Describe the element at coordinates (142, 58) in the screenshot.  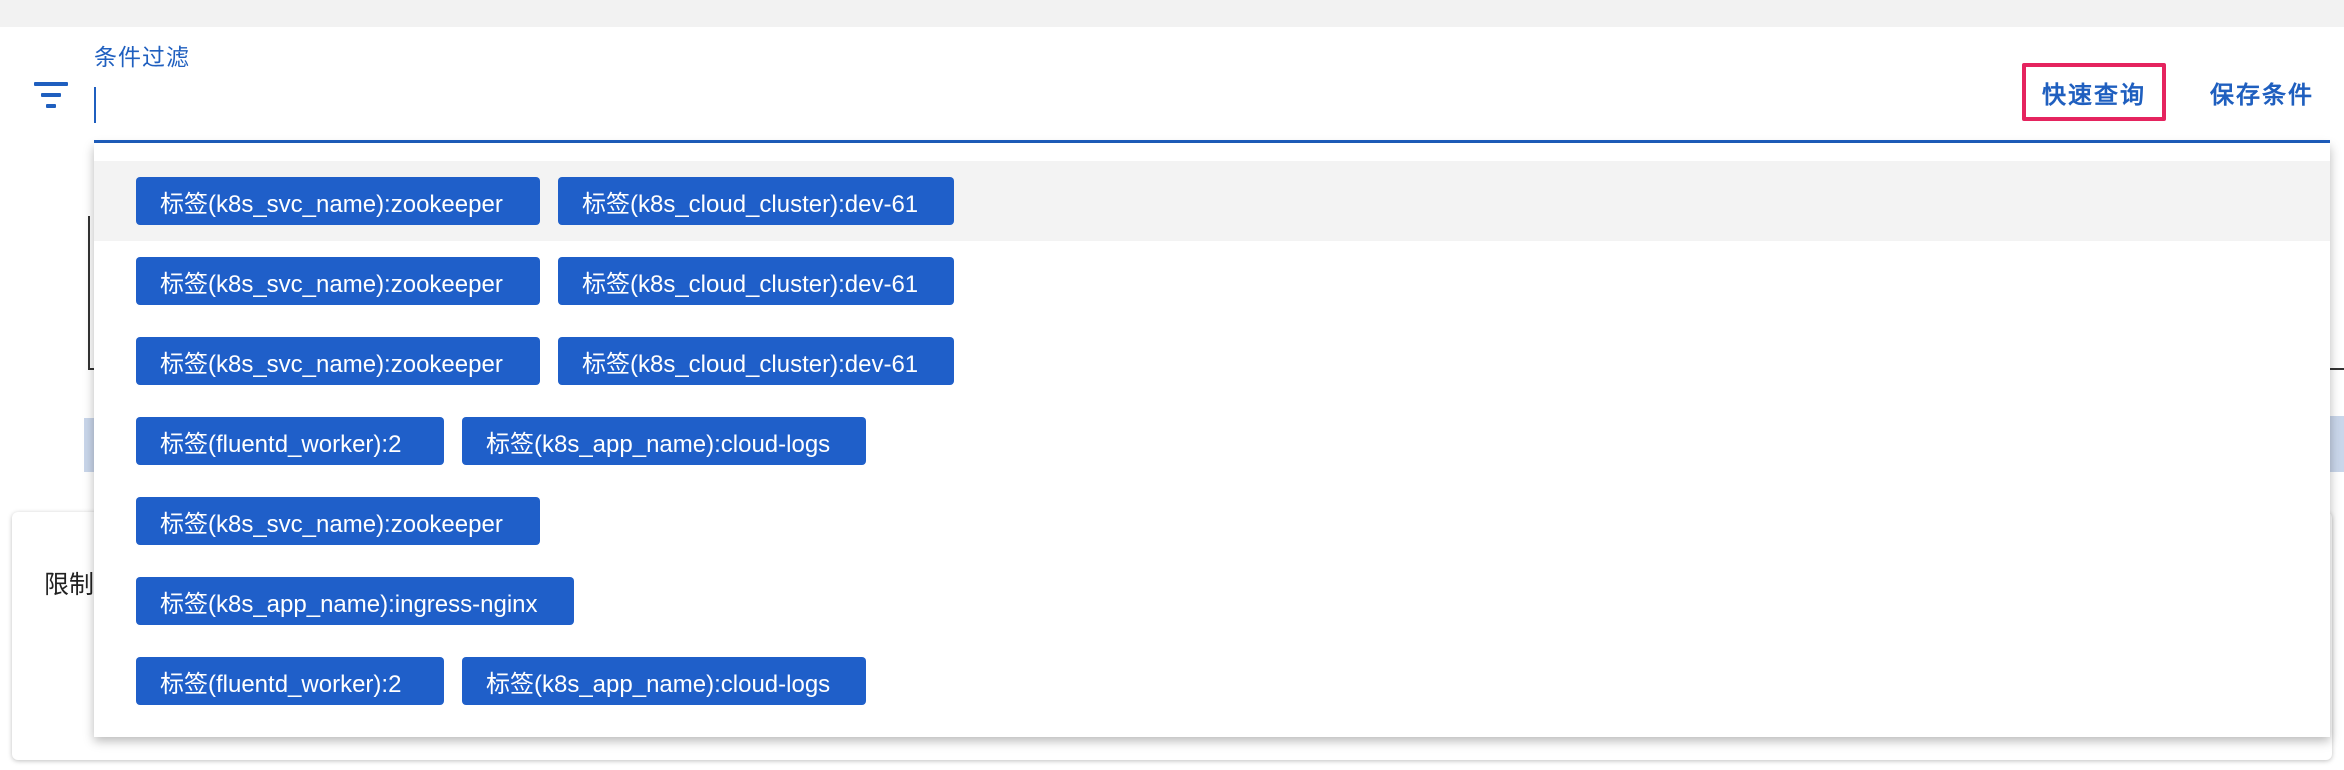
I see `filter-field-label: 条件过滤` at that location.